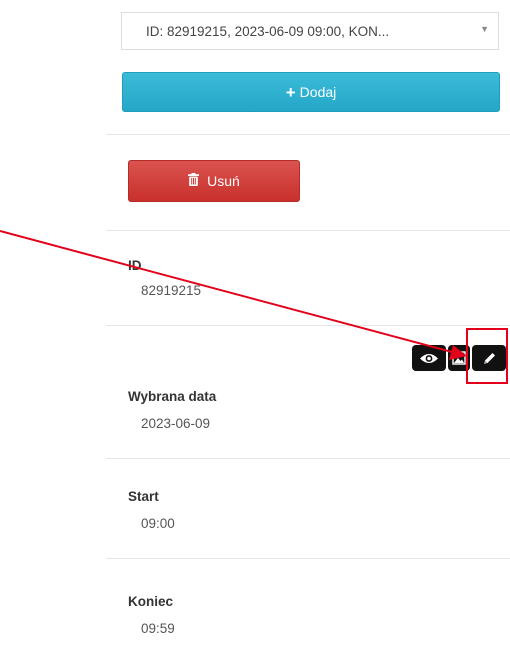 The image size is (510, 657). I want to click on start-value: 09:00, so click(158, 523).